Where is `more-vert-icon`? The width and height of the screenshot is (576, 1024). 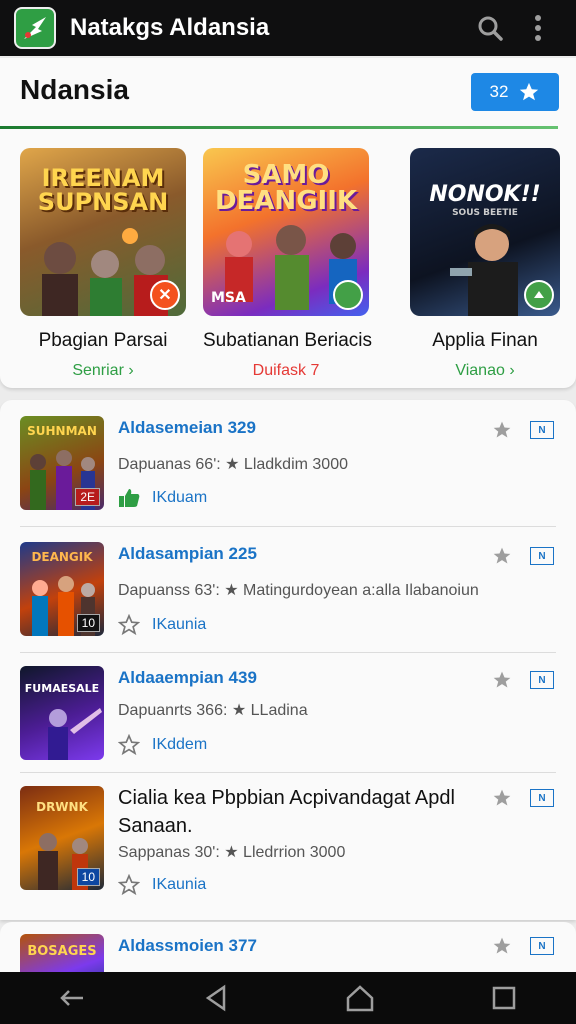 more-vert-icon is located at coordinates (538, 28).